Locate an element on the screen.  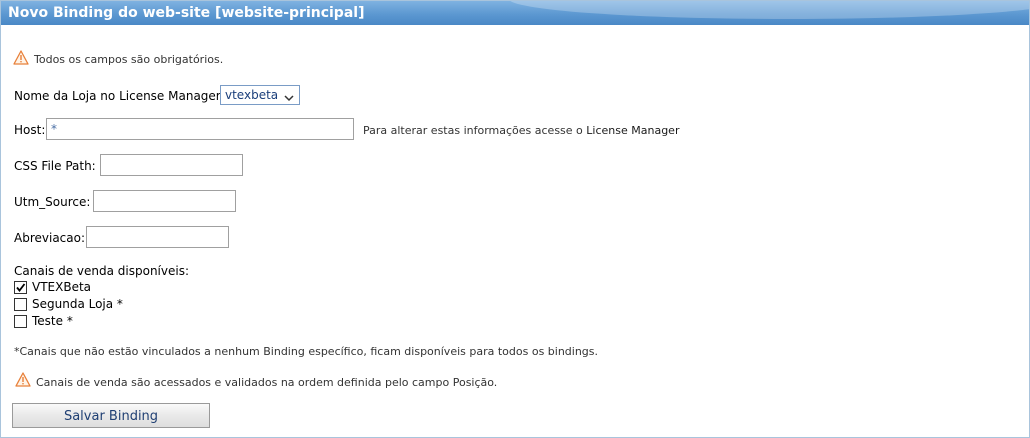
css-file-path-label: CSS File Path: is located at coordinates (55, 166).